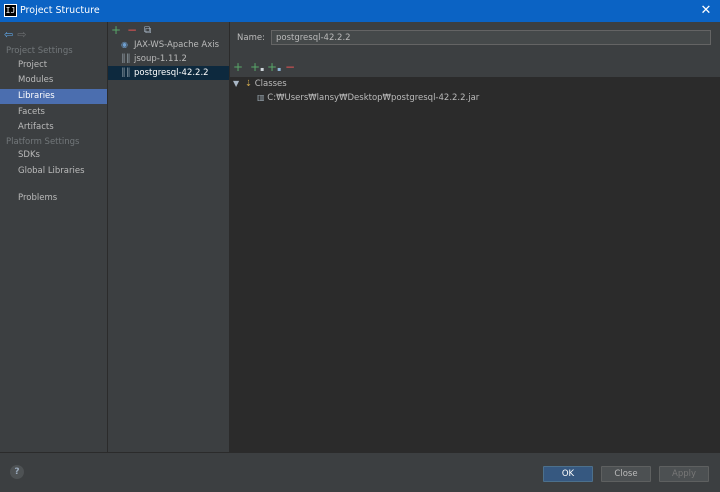  What do you see at coordinates (53, 96) in the screenshot?
I see `sidebar-item-libraries: Libraries` at bounding box center [53, 96].